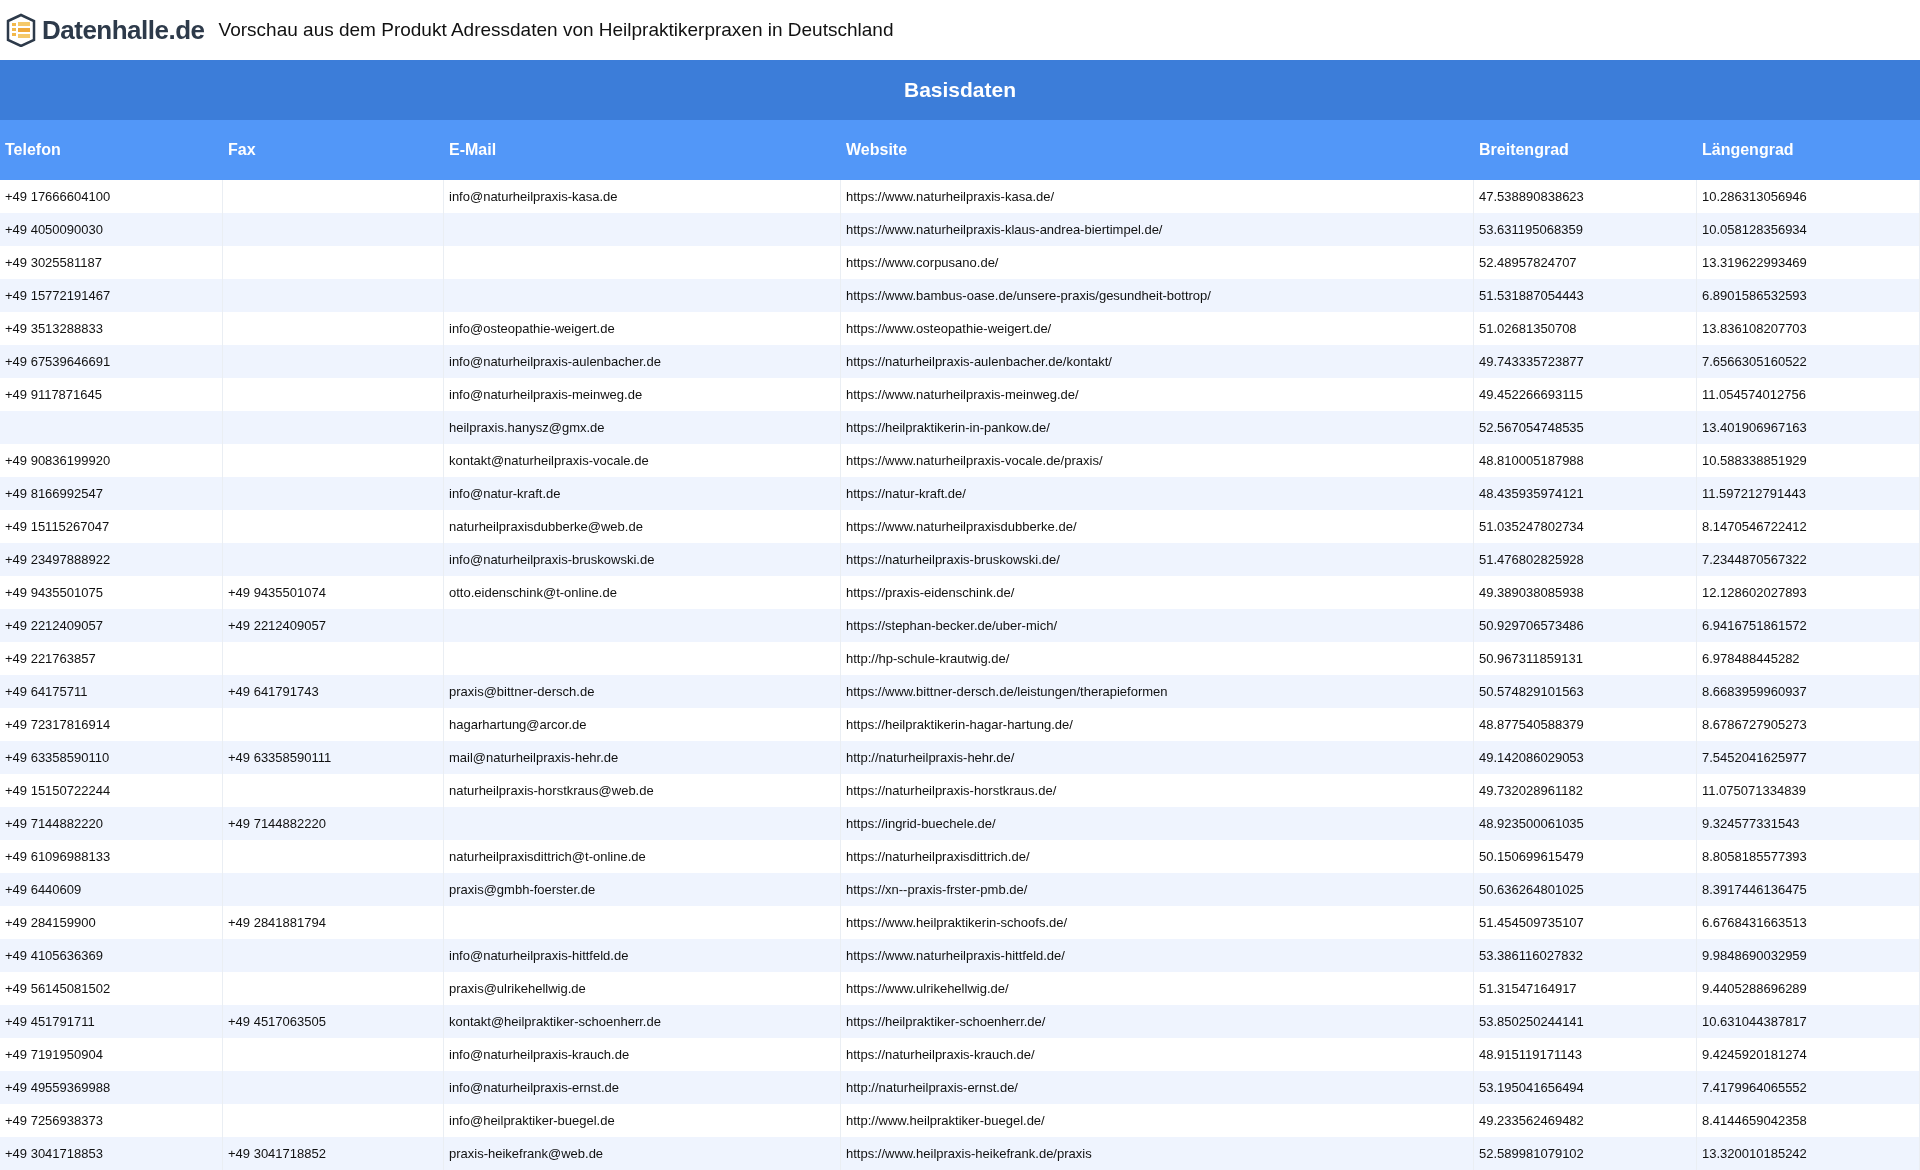 Image resolution: width=1920 pixels, height=1170 pixels. I want to click on table-cell-text: https://stephan-becker.de/uber-mich/, so click(951, 625).